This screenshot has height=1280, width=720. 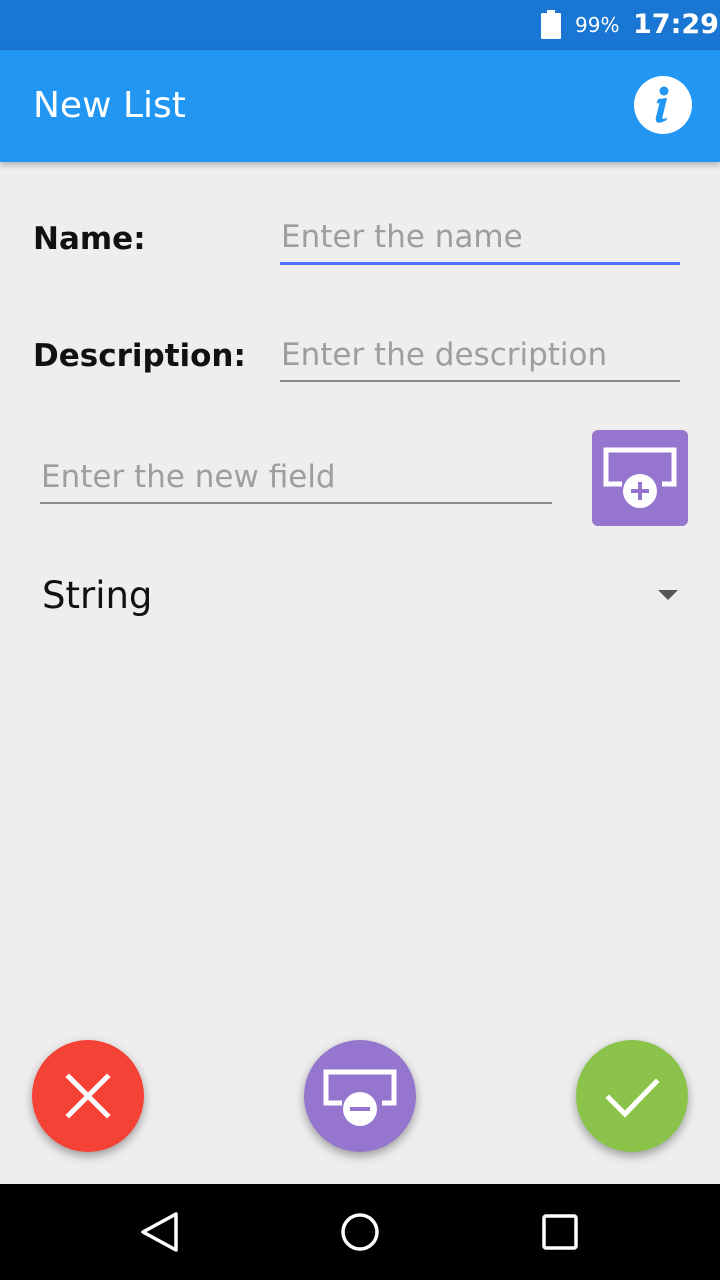 I want to click on remove-field-button, so click(x=360, y=1096).